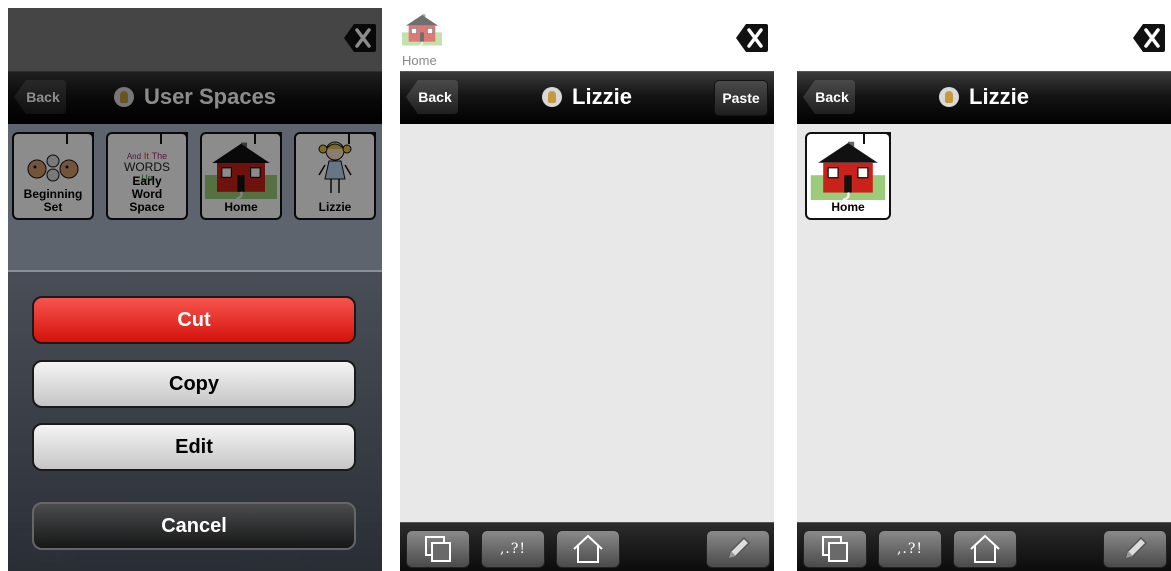 Image resolution: width=1171 pixels, height=571 pixels. I want to click on nav-bar: Back Lizzie, so click(984, 97).